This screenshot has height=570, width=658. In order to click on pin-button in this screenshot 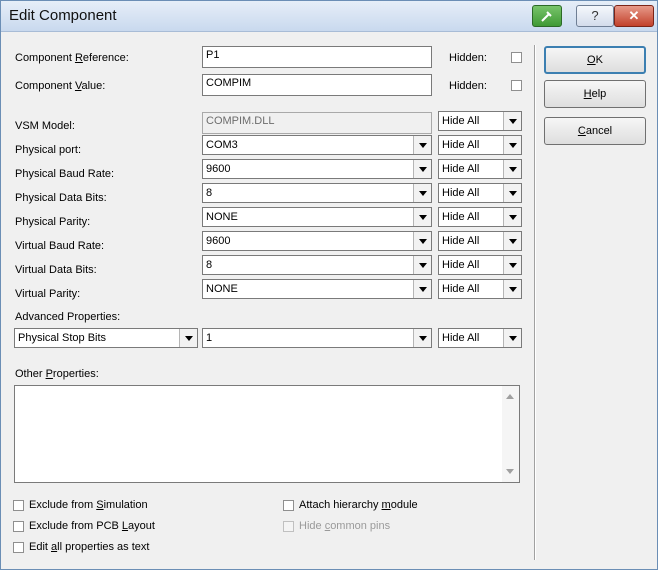, I will do `click(547, 16)`.